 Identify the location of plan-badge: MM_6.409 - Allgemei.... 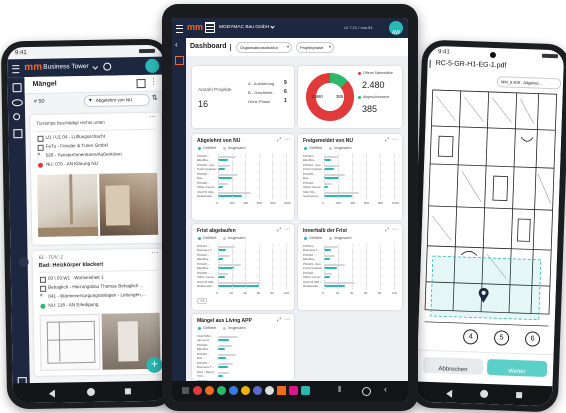
(529, 83).